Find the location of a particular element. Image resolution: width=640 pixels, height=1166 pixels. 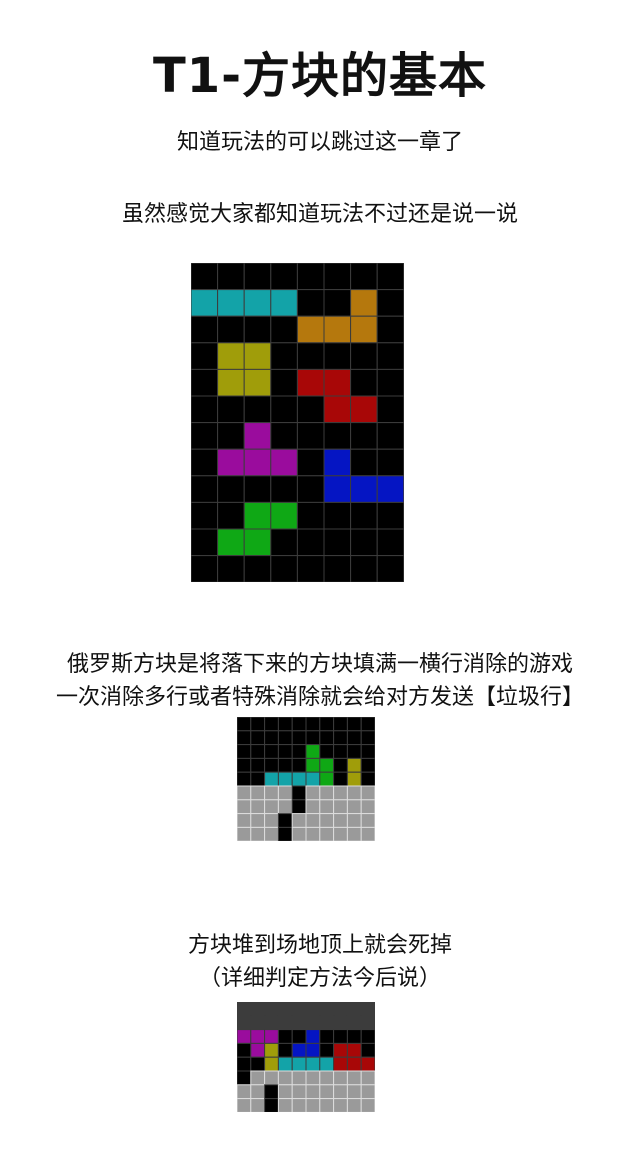

s-piece-cell is located at coordinates (257, 542).